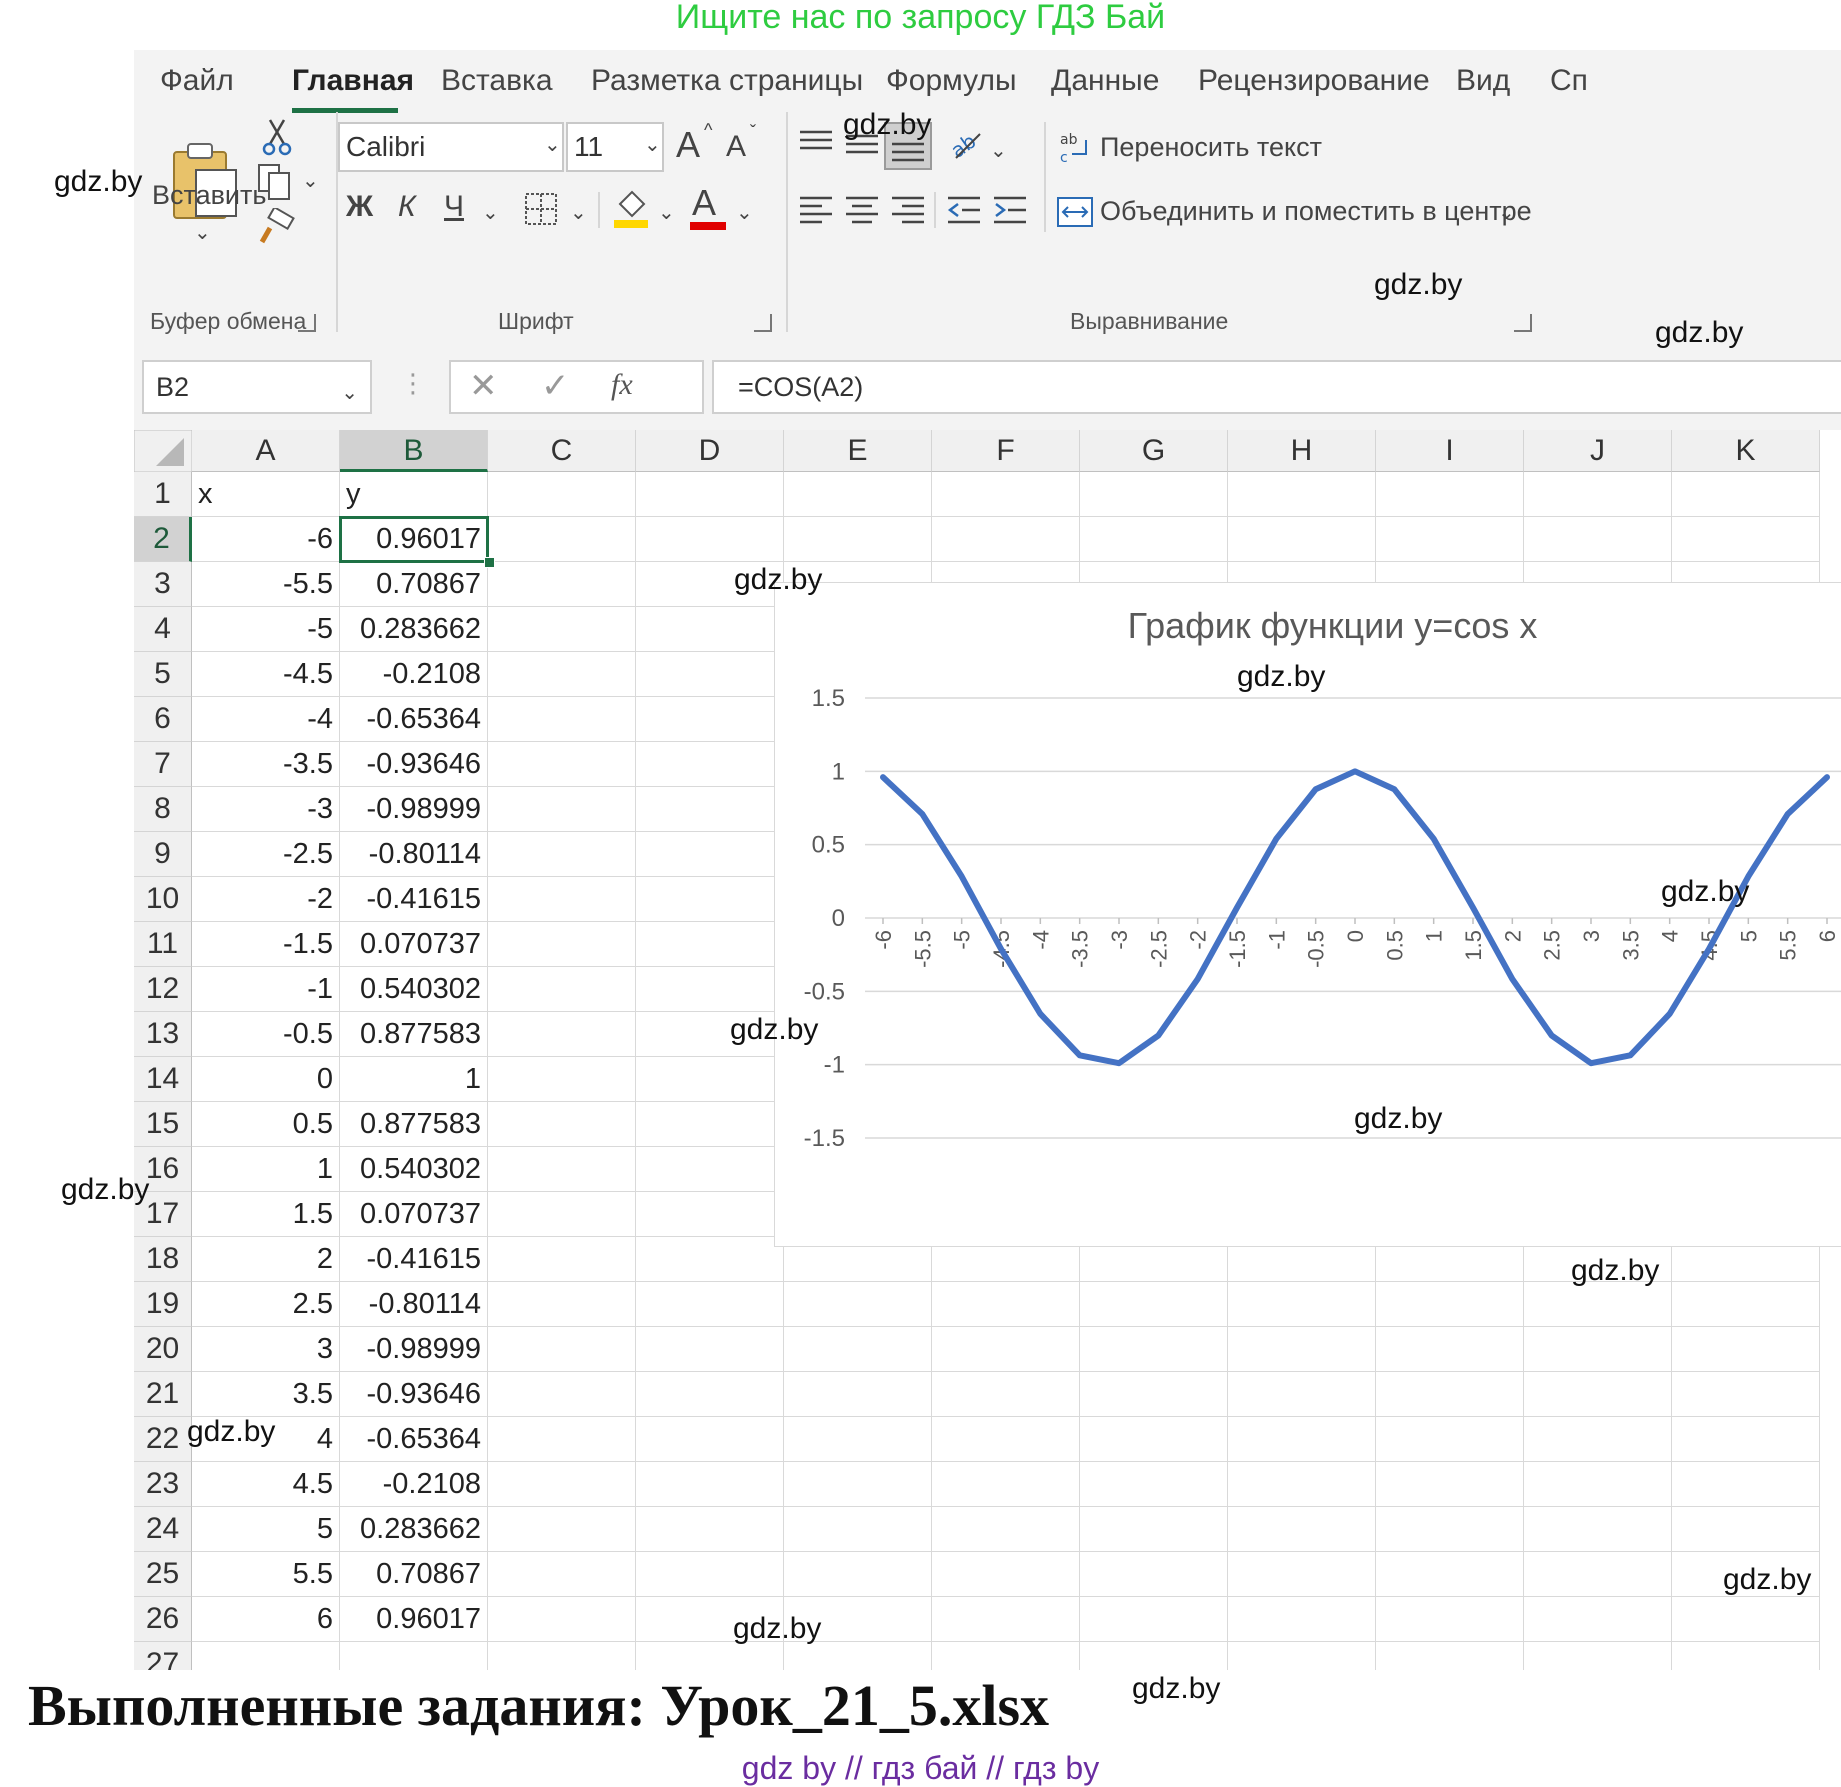 This screenshot has width=1841, height=1787. Describe the element at coordinates (163, 1304) in the screenshot. I see `row-header: 19` at that location.